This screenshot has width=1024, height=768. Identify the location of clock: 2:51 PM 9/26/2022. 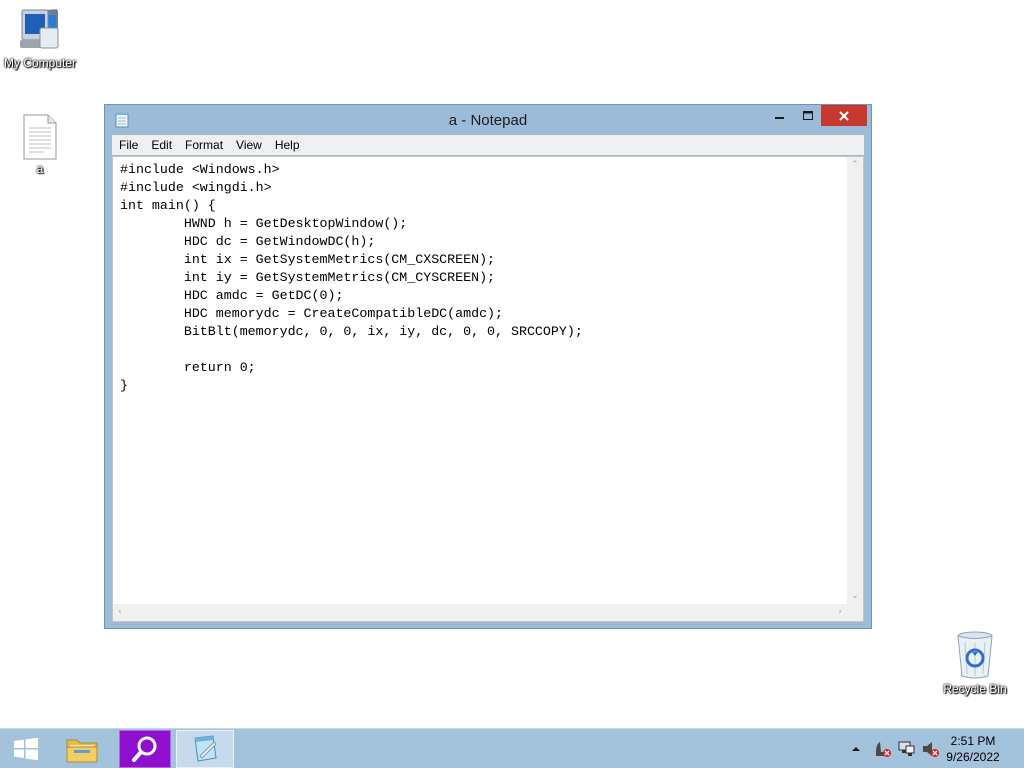
(973, 749).